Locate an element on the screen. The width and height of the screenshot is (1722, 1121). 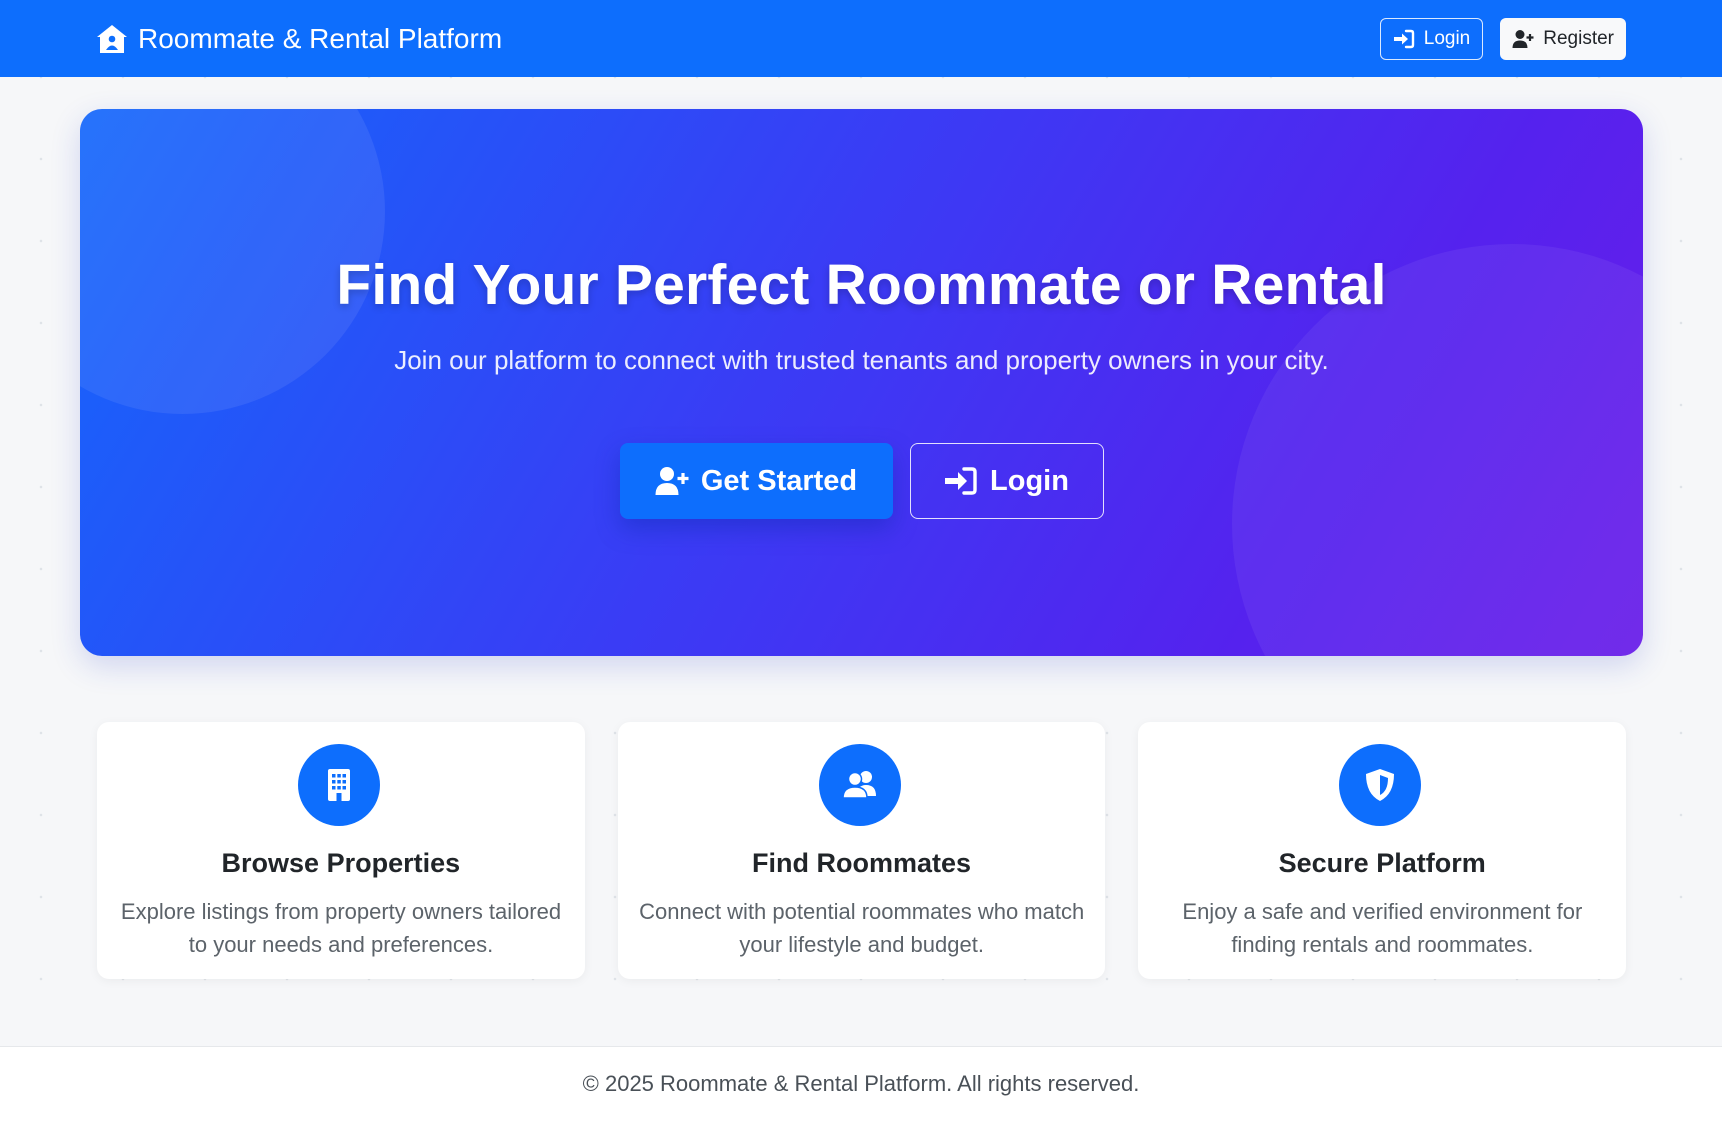
brand-link: Roommate & Rental Platform is located at coordinates (299, 39).